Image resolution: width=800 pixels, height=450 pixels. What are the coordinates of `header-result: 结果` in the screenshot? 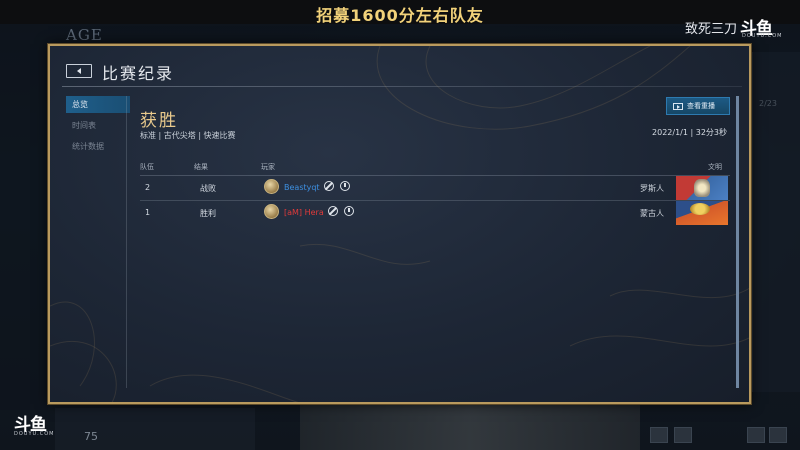 It's located at (201, 167).